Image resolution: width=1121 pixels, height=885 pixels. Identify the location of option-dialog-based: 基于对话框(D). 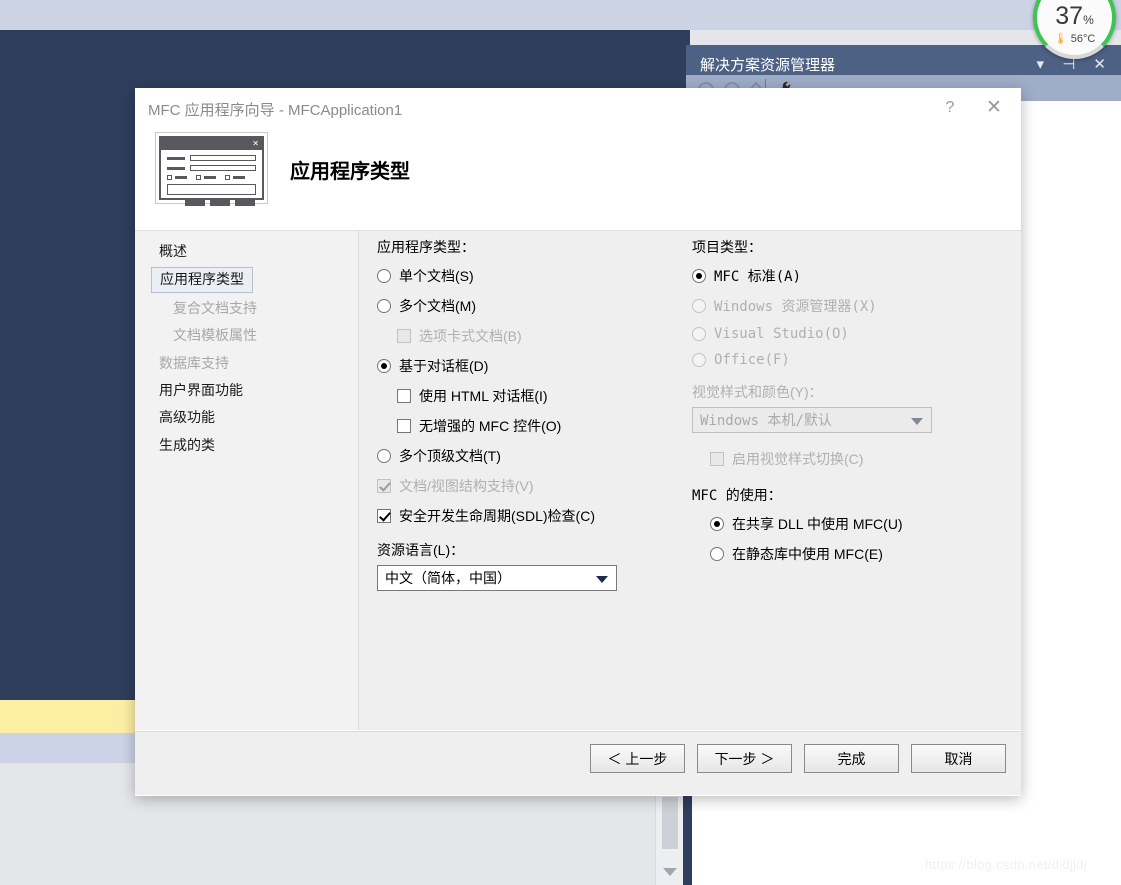
(532, 366).